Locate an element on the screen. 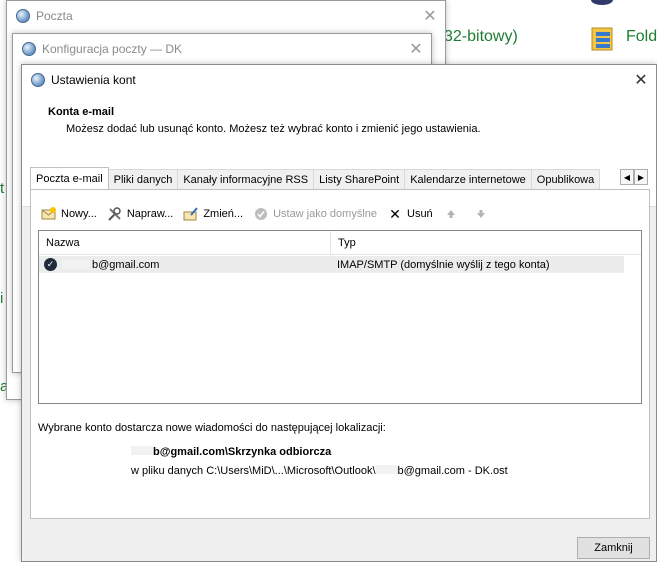 Image resolution: width=657 pixels, height=562 pixels. check-circle-icon is located at coordinates (261, 214).